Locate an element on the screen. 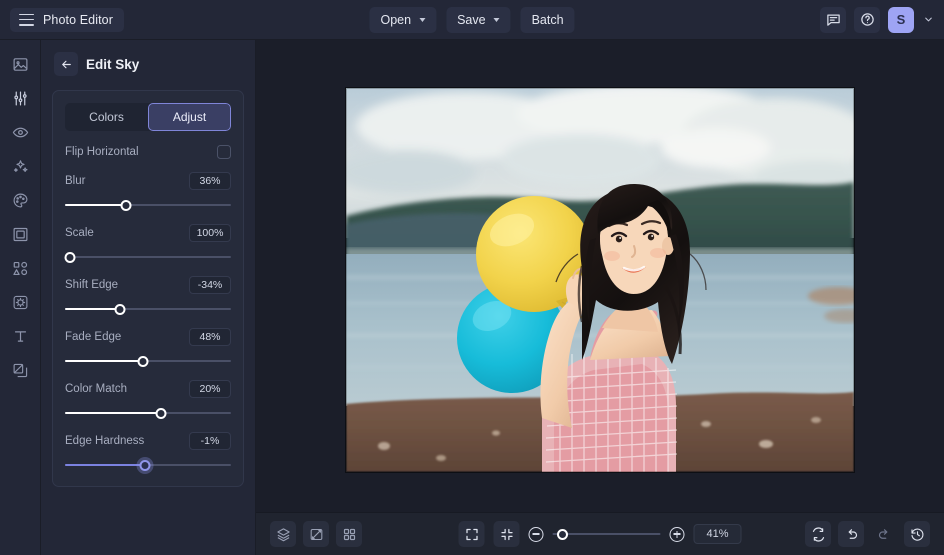  zoom-value: 41% is located at coordinates (717, 534).